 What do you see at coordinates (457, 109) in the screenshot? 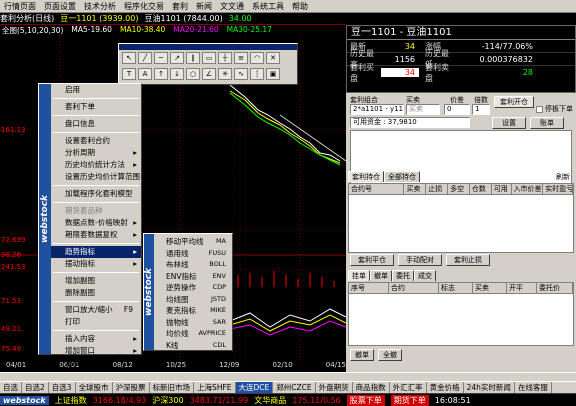
I see `price-input: 0` at bounding box center [457, 109].